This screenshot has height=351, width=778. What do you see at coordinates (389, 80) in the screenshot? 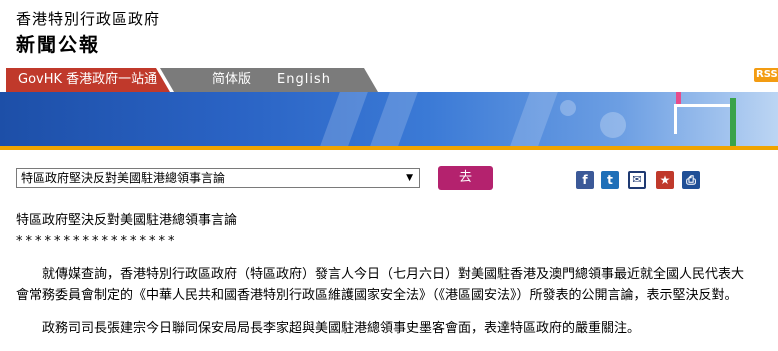
I see `top-navbar: GovHK 香港政府一站通 简体版 English` at bounding box center [389, 80].